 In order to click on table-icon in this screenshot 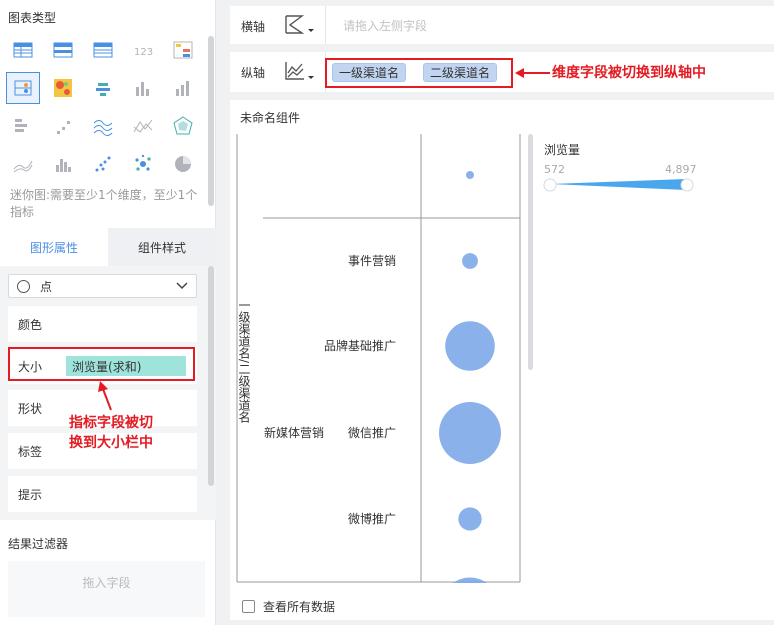, I will do `click(23, 50)`.